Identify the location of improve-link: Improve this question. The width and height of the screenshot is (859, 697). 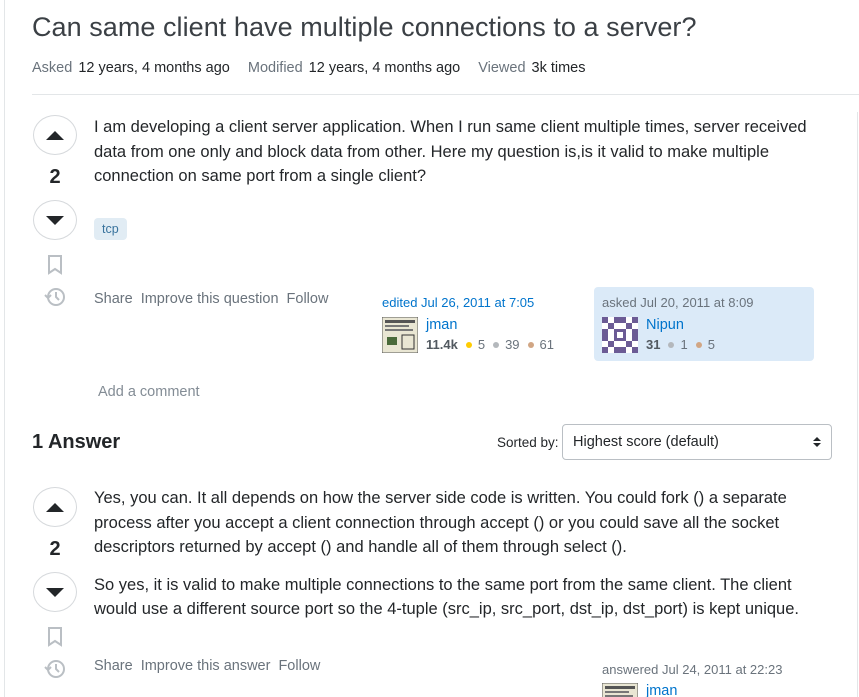
(210, 299).